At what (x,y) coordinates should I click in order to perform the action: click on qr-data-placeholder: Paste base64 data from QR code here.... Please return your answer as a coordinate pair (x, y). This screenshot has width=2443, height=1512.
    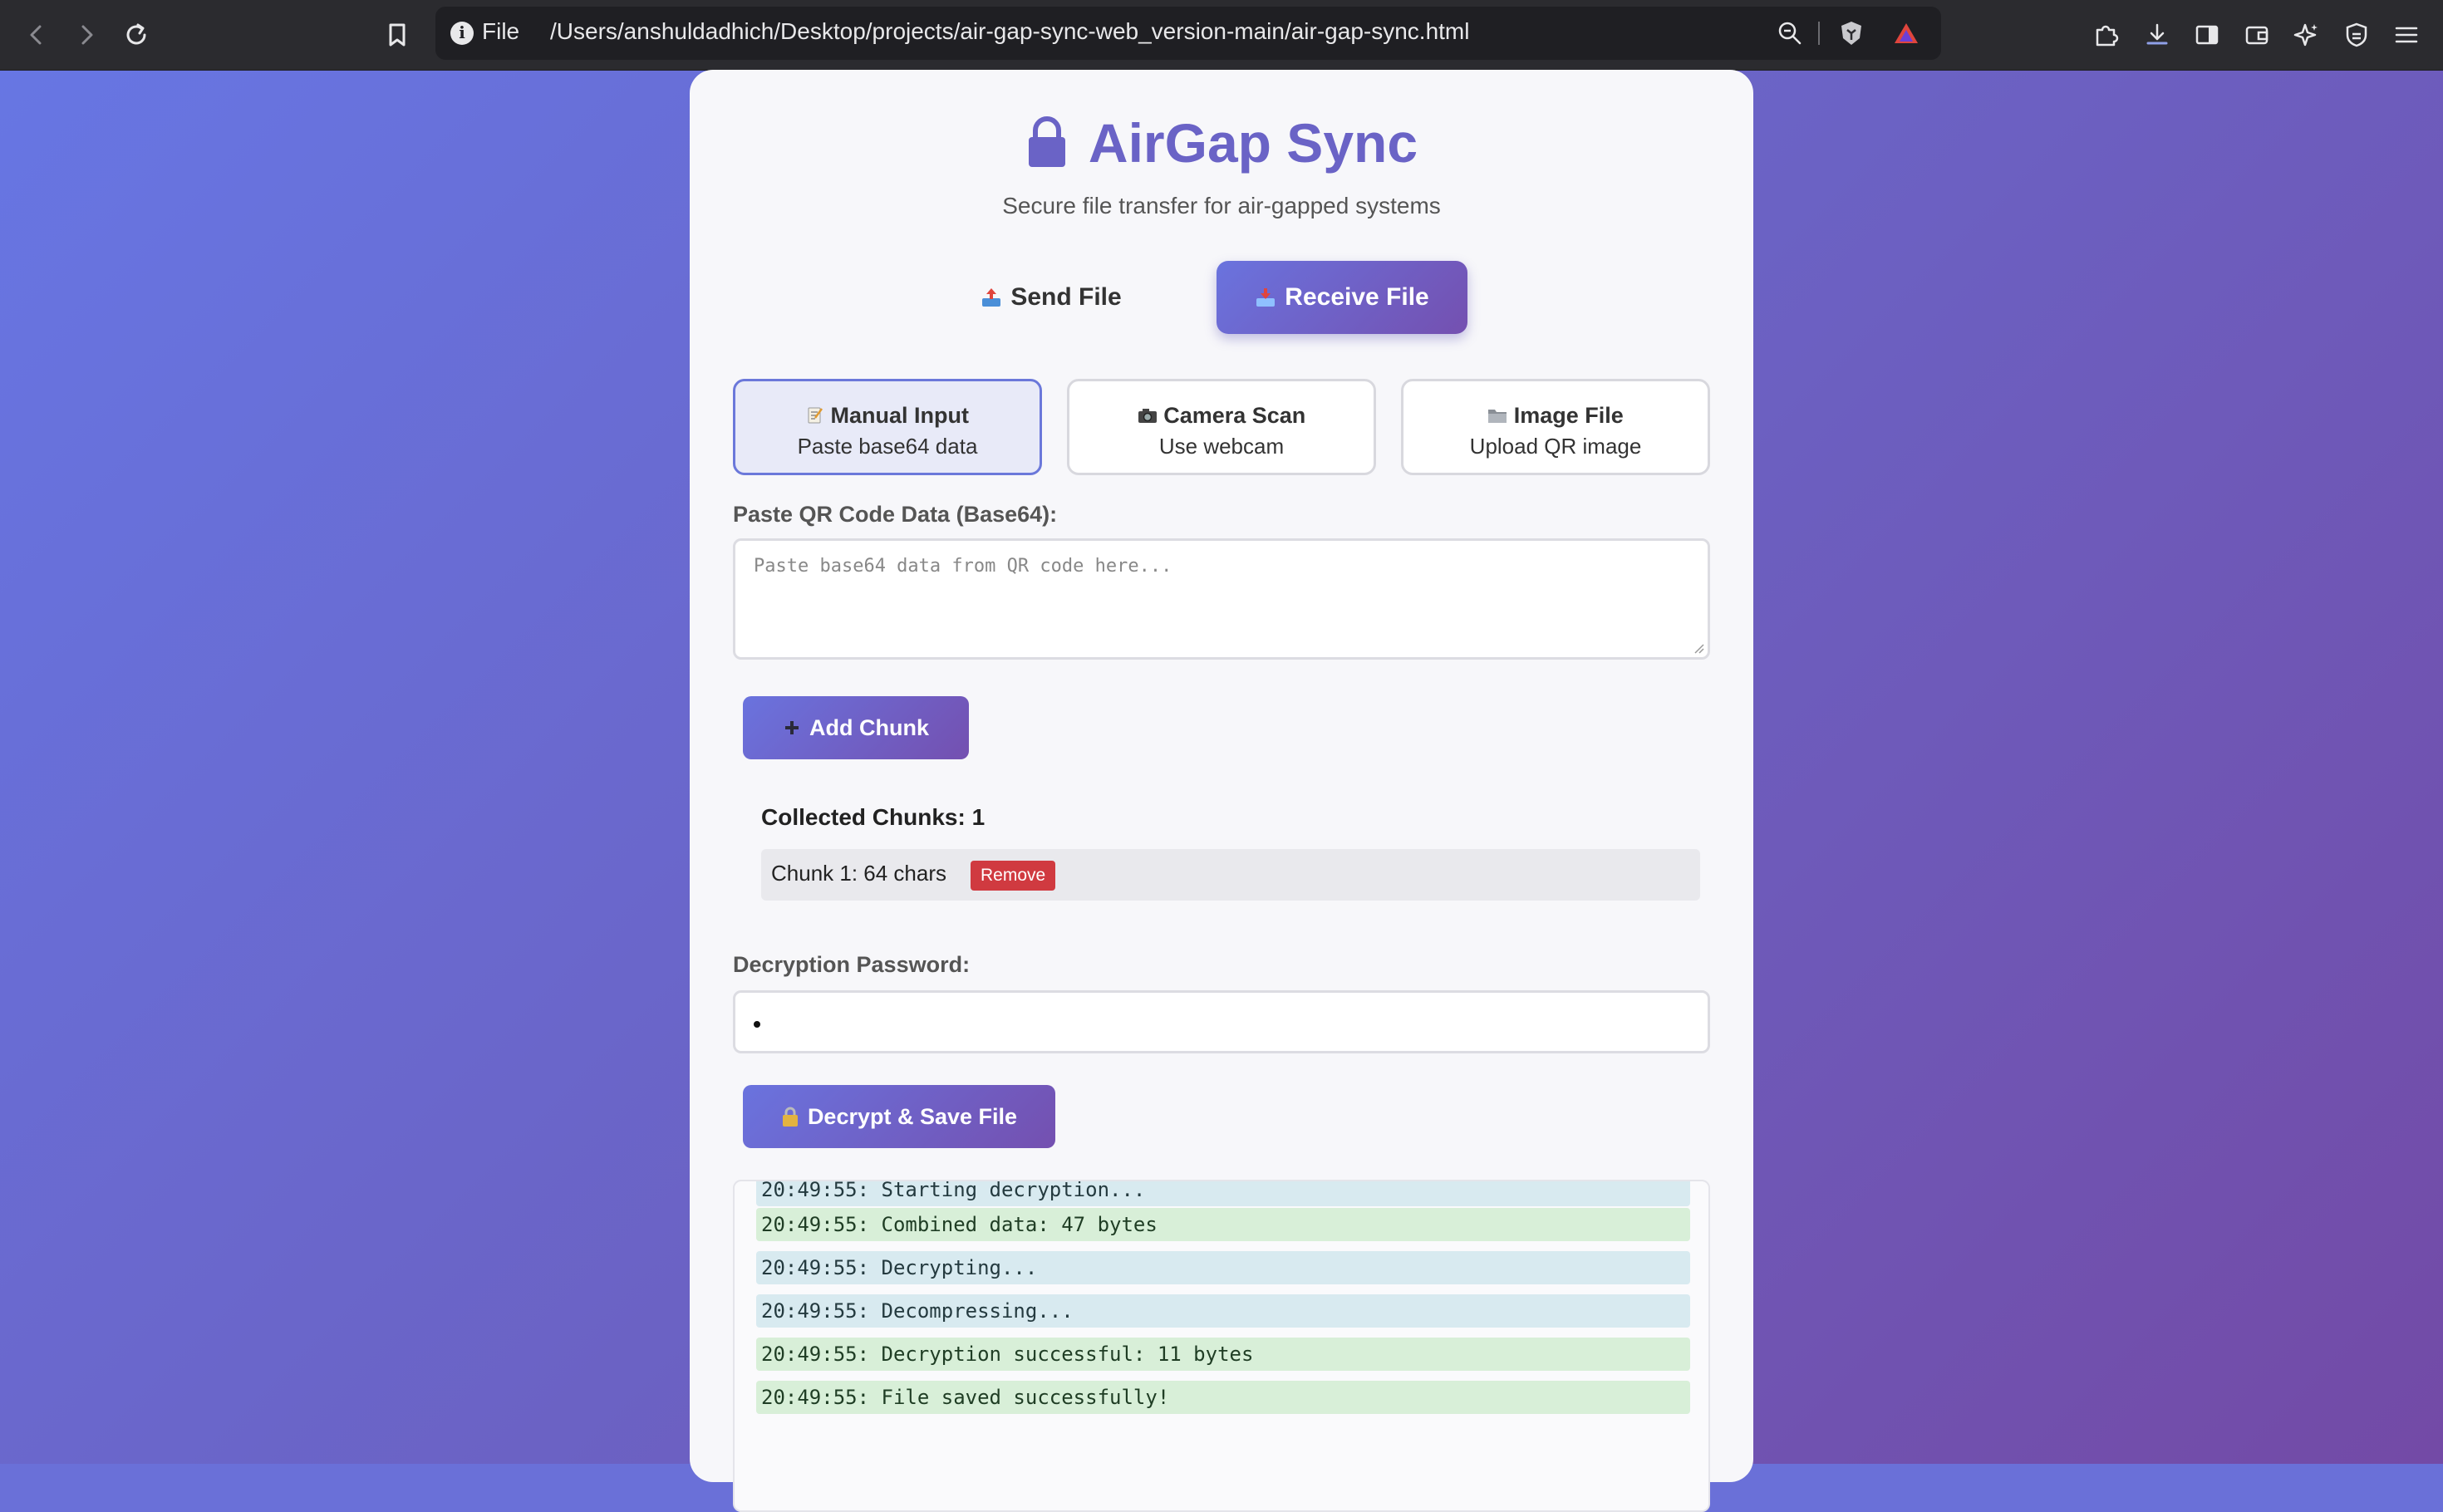
    Looking at the image, I should click on (963, 566).